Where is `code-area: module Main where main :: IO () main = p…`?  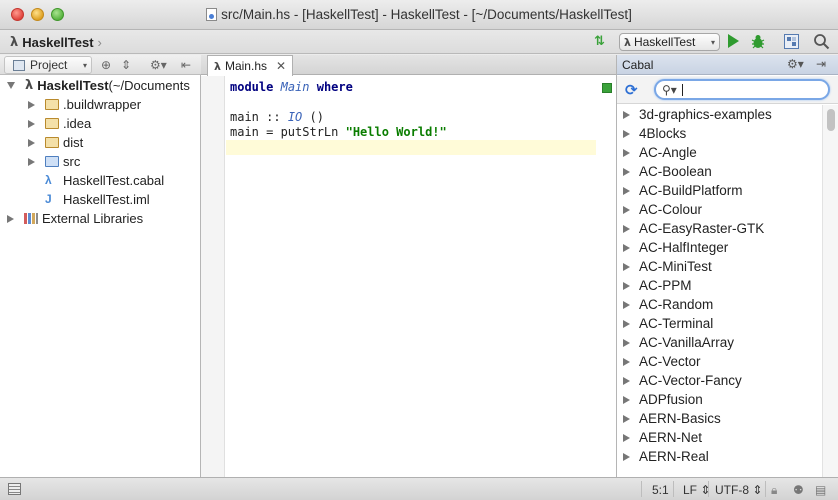
code-area: module Main where main :: IO () main = p… is located at coordinates (421, 117).